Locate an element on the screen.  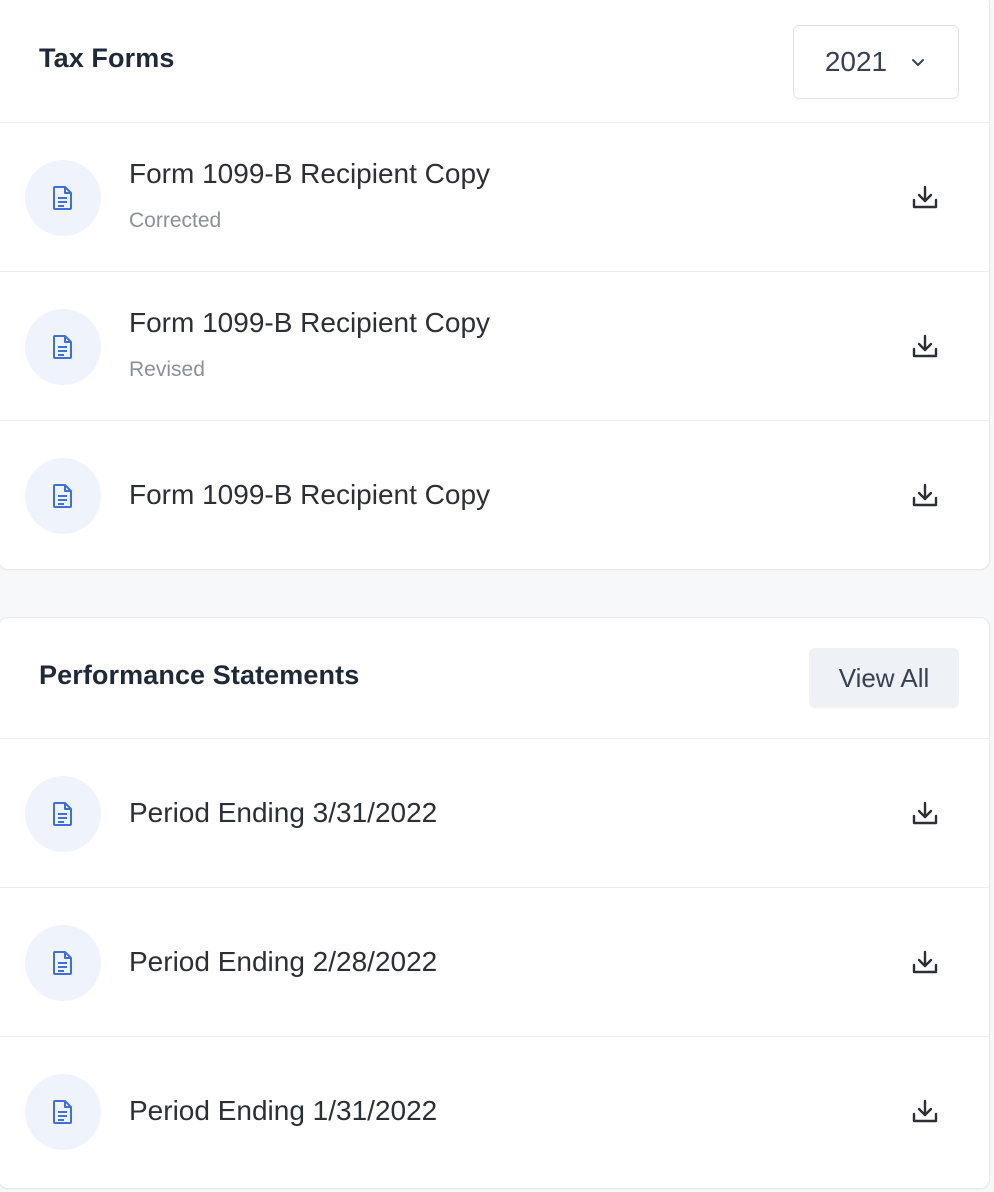
list-item: Period Ending 1/31/2022 is located at coordinates (494, 1111).